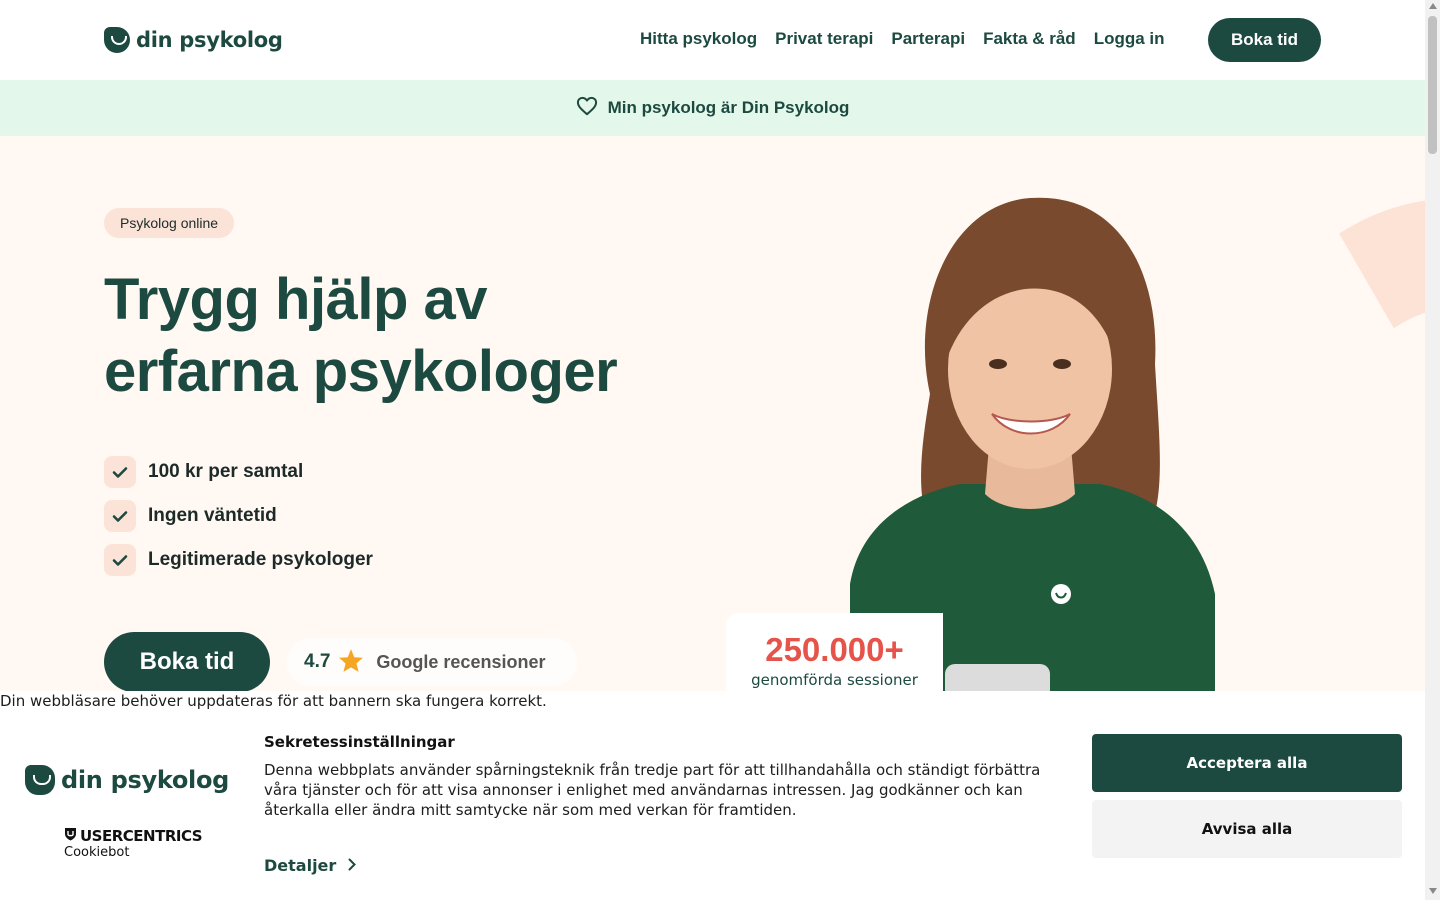 The image size is (1440, 900). I want to click on hero-book-button: Boka tid, so click(187, 662).